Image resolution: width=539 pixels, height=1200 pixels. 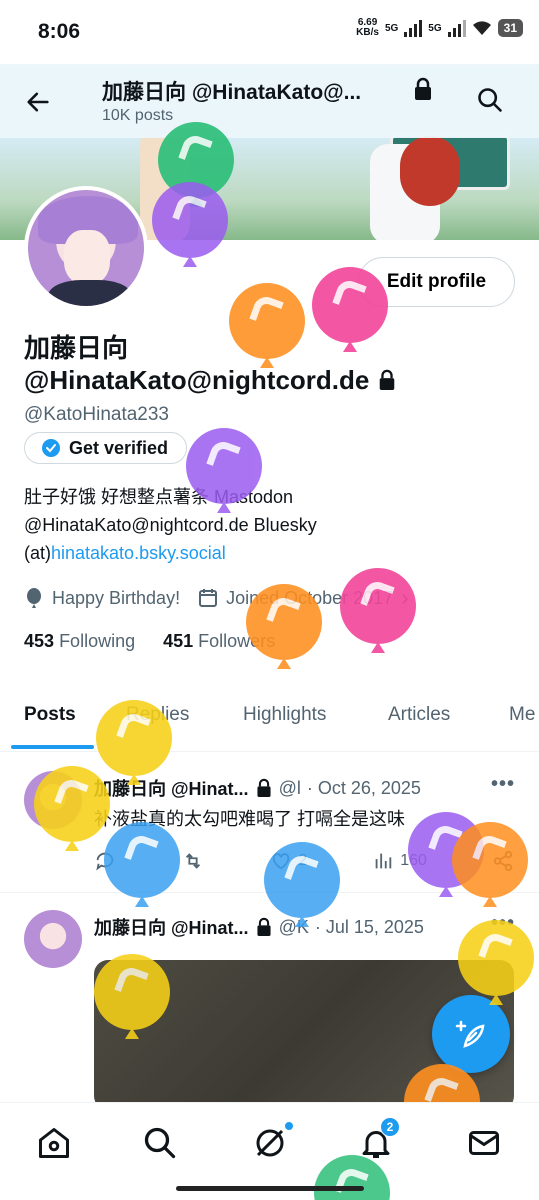 What do you see at coordinates (157, 715) in the screenshot?
I see `tab-replies: Replies` at bounding box center [157, 715].